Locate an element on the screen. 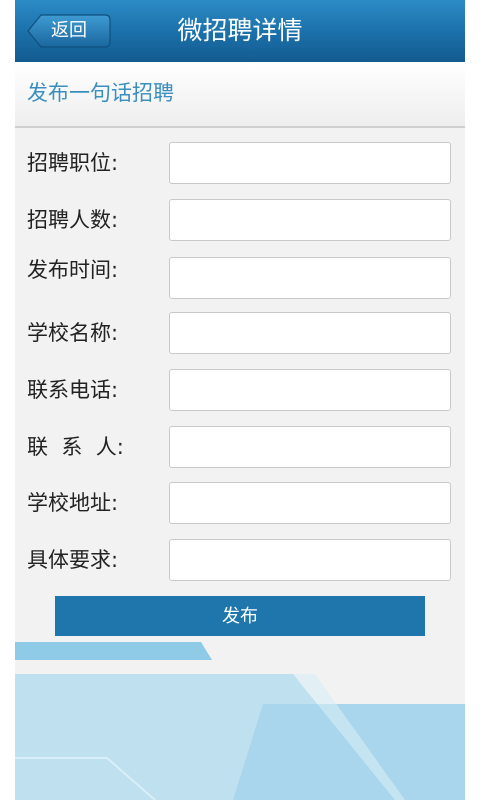 This screenshot has width=480, height=800. title-bar: 返回 微招聘详情 is located at coordinates (240, 31).